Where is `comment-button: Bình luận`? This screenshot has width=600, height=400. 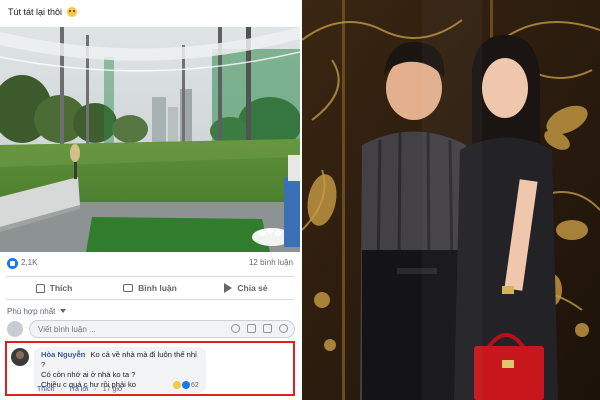
comment-button: Bình luận is located at coordinates (150, 288).